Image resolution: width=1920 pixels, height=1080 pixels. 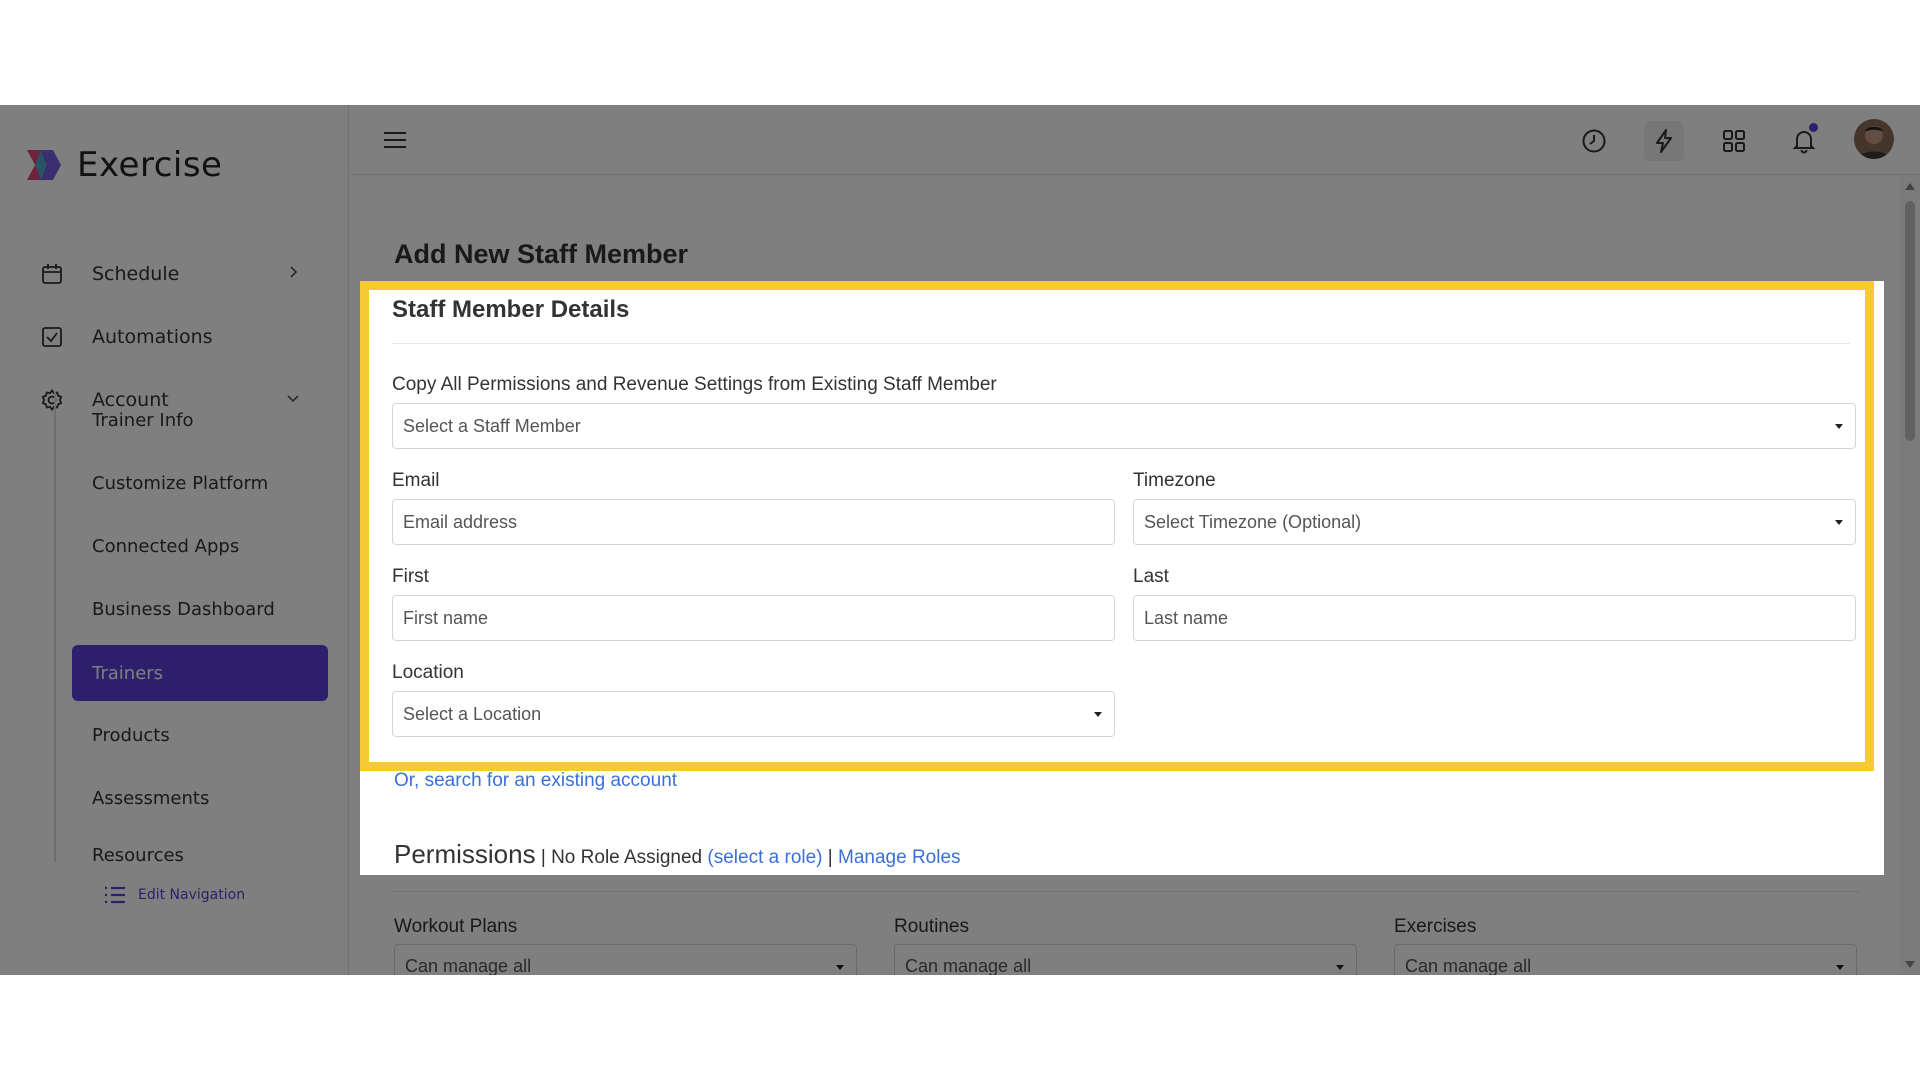 I want to click on exercise-logo-icon, so click(x=44, y=165).